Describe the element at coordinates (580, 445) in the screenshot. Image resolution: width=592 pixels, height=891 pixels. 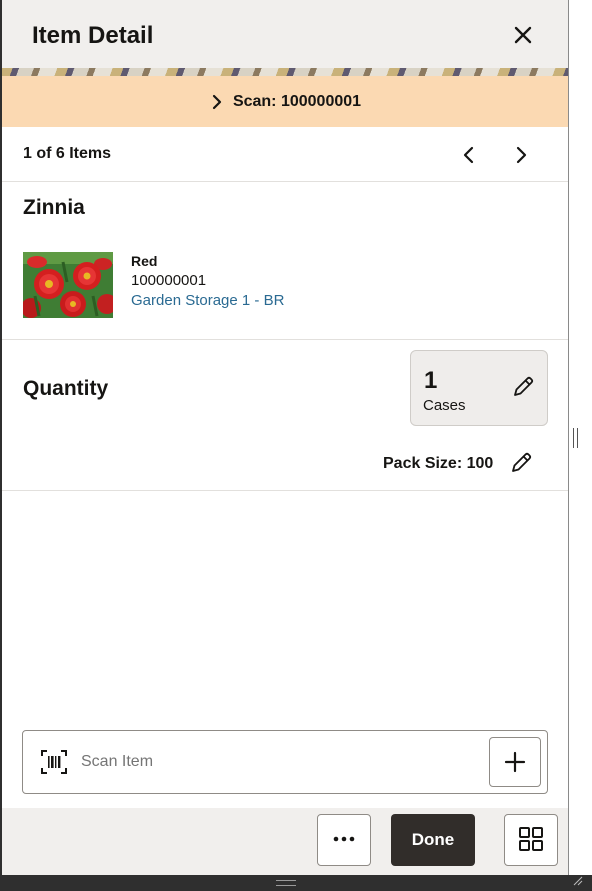
I see `window-right-gutter` at that location.